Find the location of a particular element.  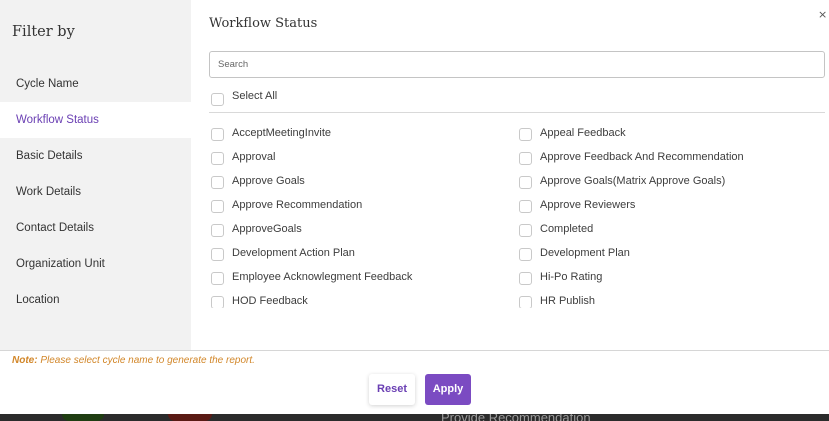

panel-title: Workflow Status is located at coordinates (263, 23).